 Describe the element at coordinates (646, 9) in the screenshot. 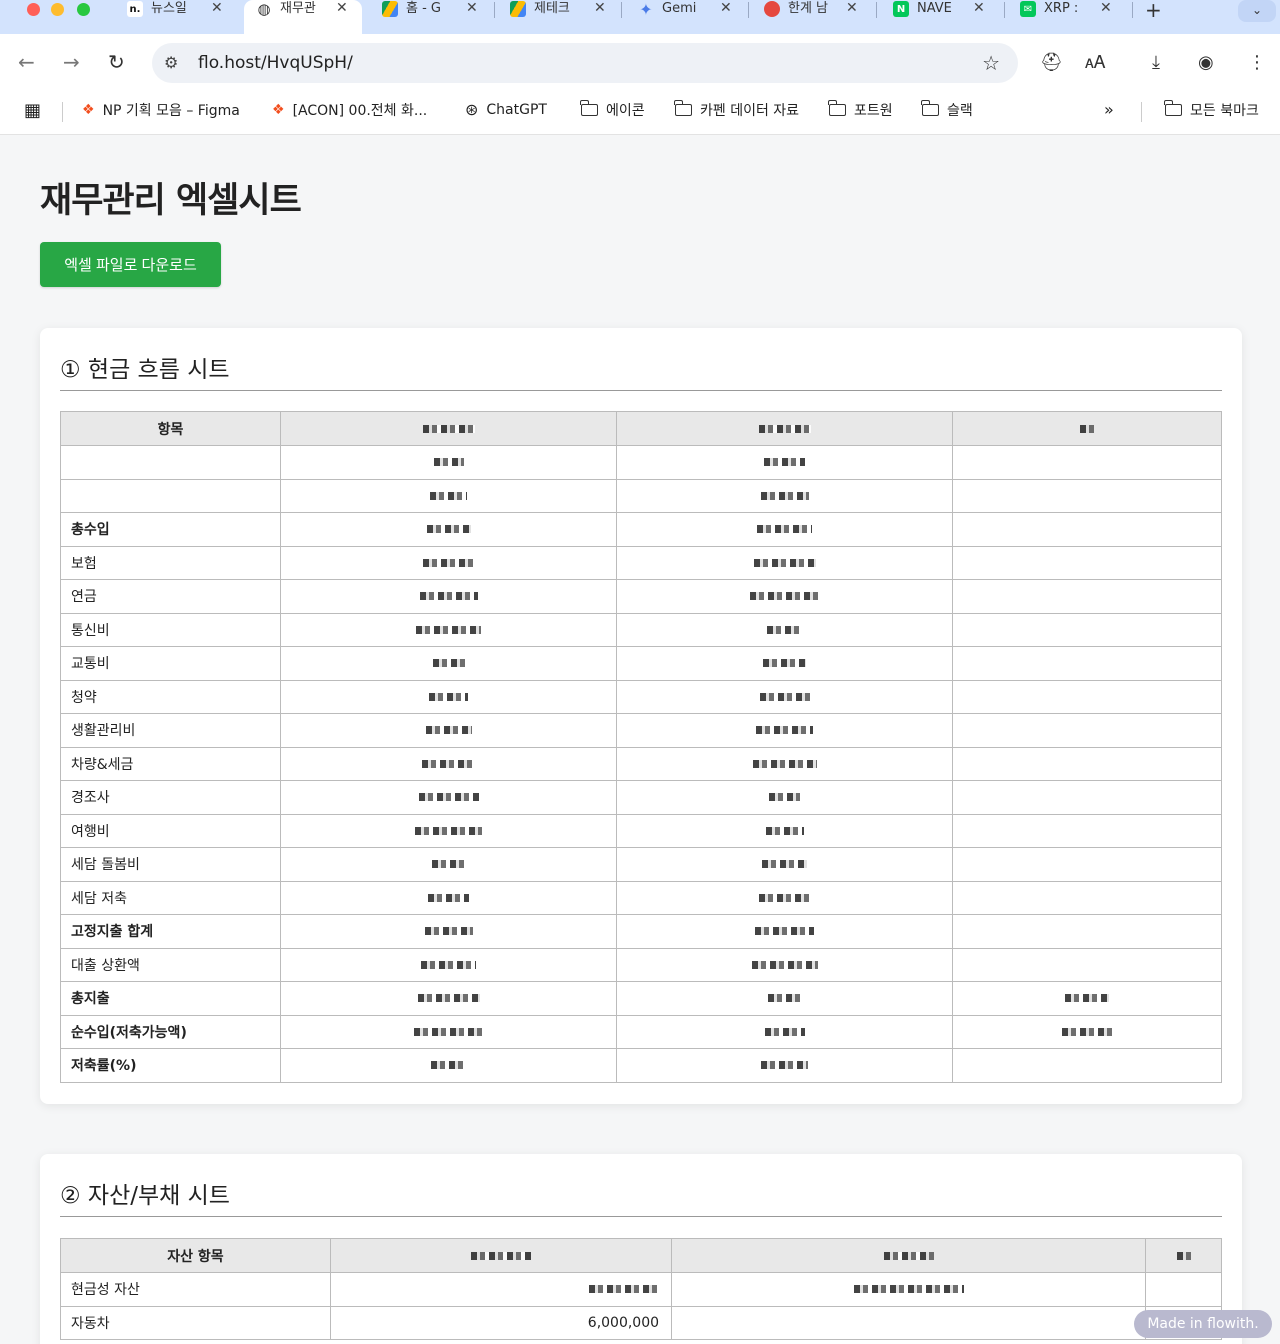

I see `gemini-icon: ✦` at that location.